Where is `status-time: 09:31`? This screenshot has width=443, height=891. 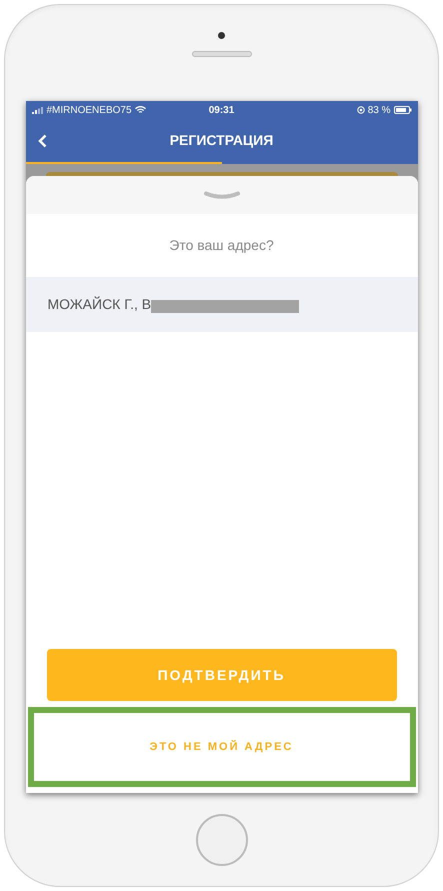
status-time: 09:31 is located at coordinates (222, 111).